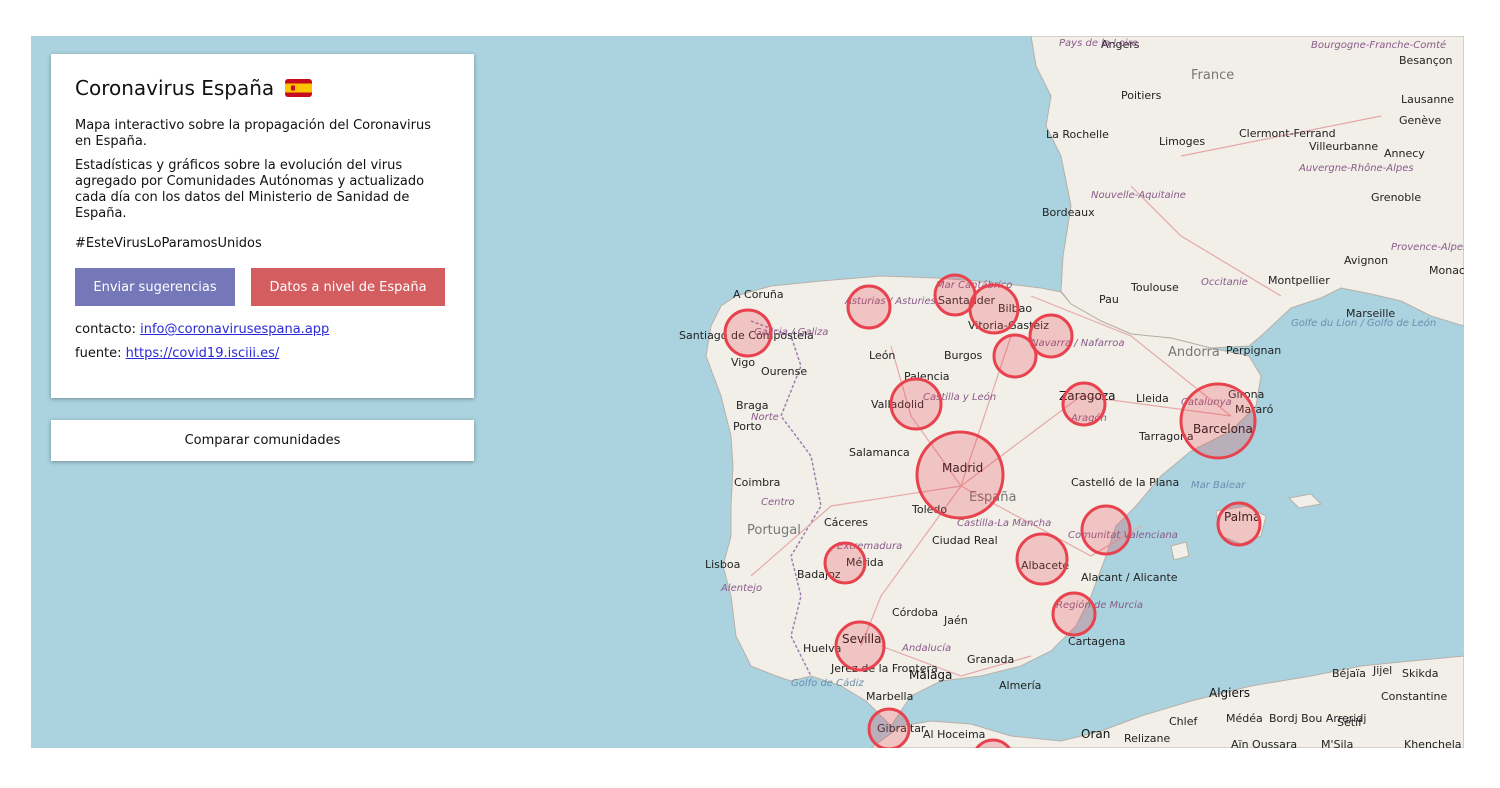 The height and width of the screenshot is (788, 1500). Describe the element at coordinates (1068, 212) in the screenshot. I see `label-bordeaux: Bordeaux` at that location.